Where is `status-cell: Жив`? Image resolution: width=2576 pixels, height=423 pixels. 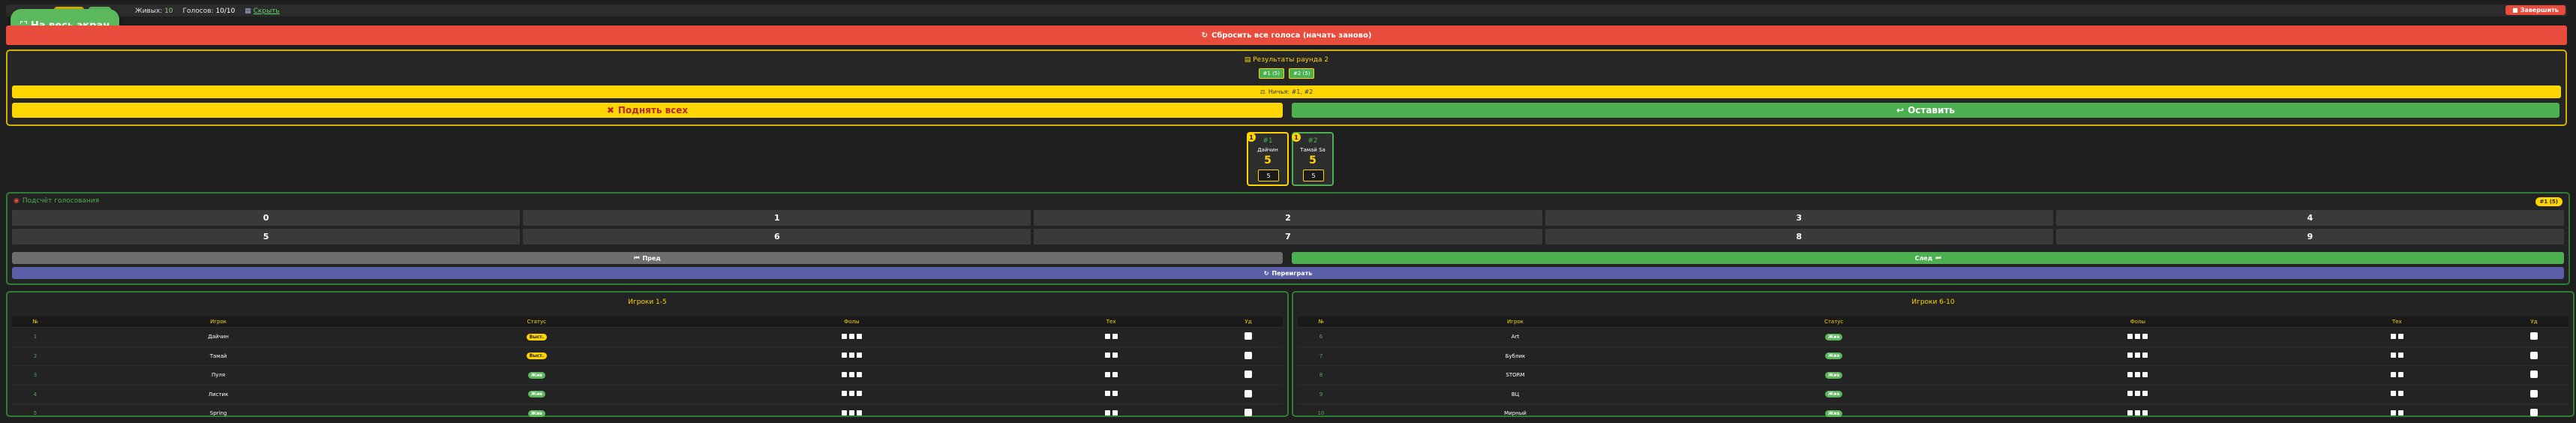
status-cell: Жив is located at coordinates (1834, 356).